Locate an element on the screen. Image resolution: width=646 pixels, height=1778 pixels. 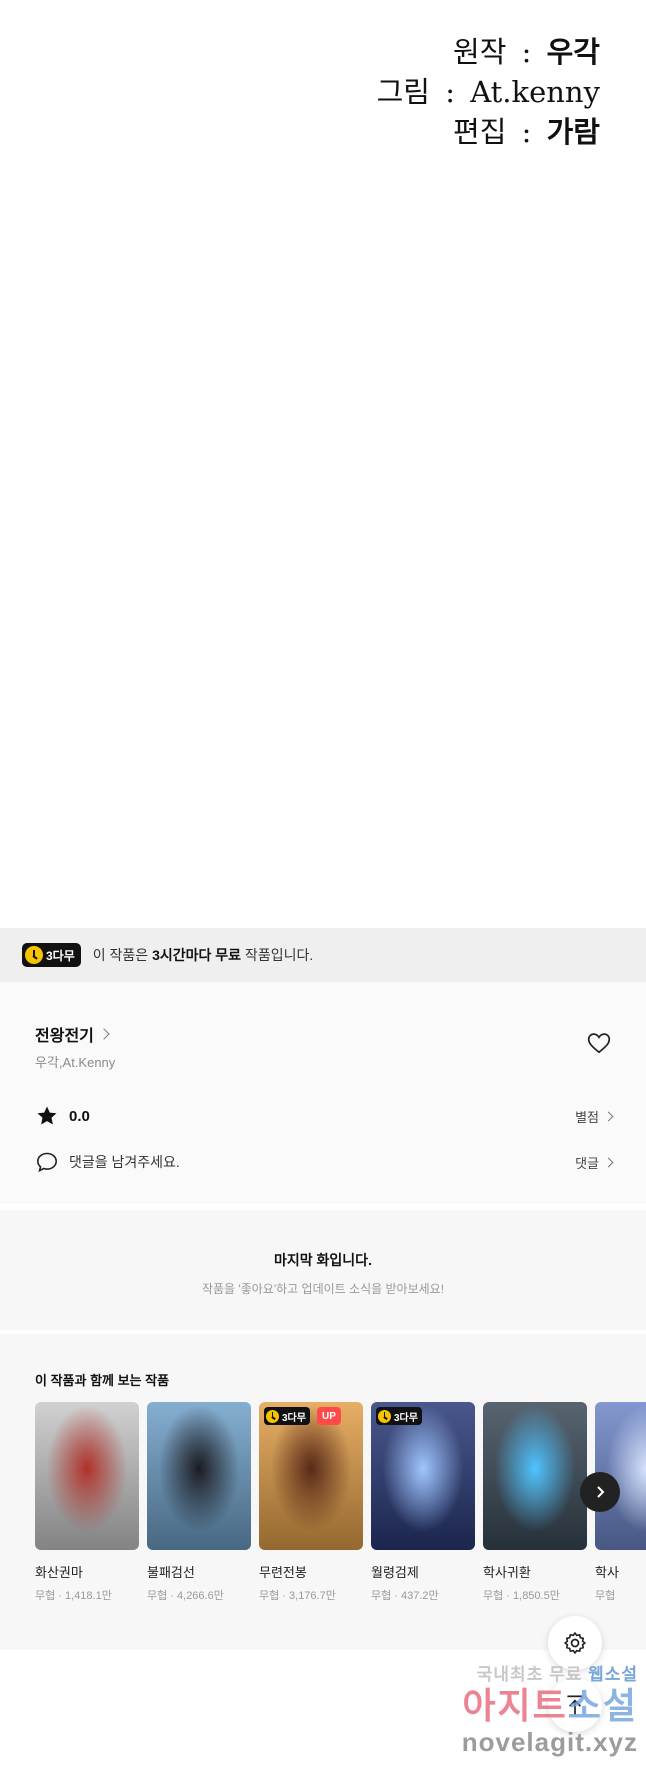
comment-row: 댓글을 남겨주세요. 댓글 is located at coordinates (324, 1162).